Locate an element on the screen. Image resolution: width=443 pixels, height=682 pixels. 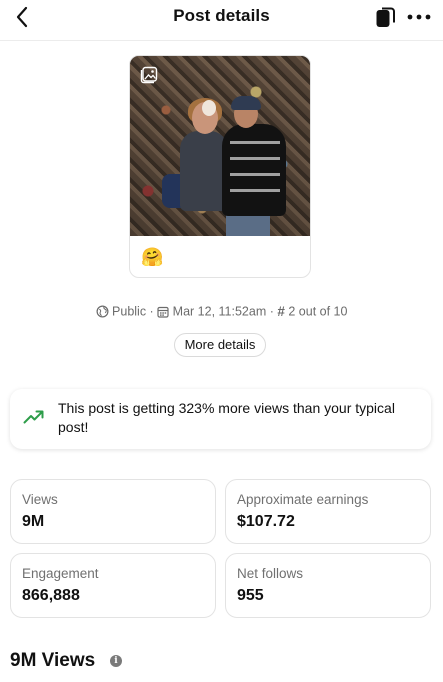
stat-card-views: Views 9M is located at coordinates (113, 511).